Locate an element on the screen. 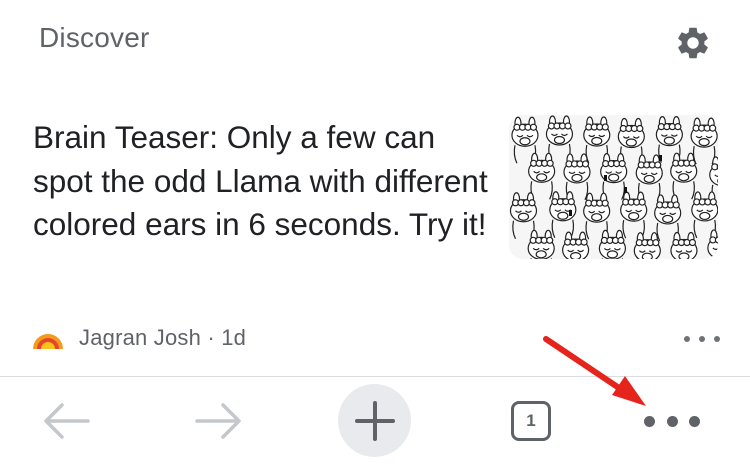  article-thumbnail is located at coordinates (613, 187).